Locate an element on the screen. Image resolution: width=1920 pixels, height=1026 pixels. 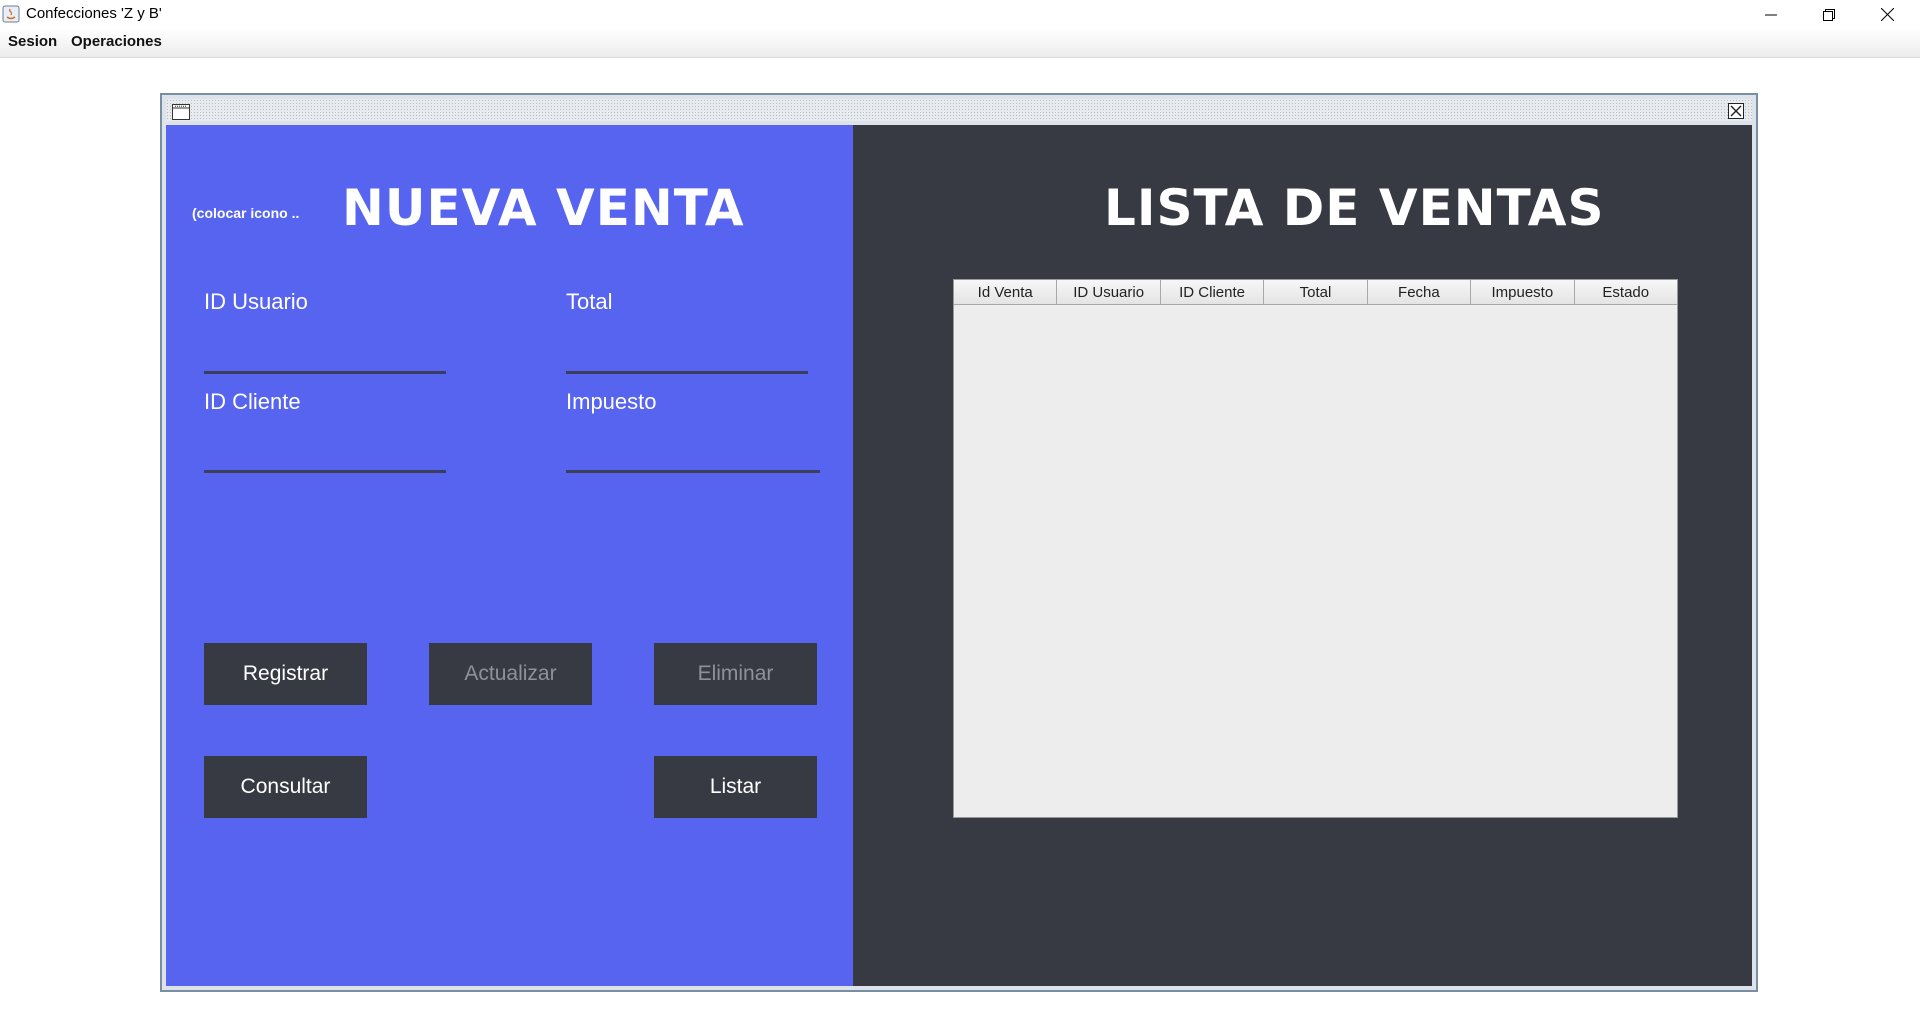
id-usuario-label: ID Usuario is located at coordinates (256, 301).